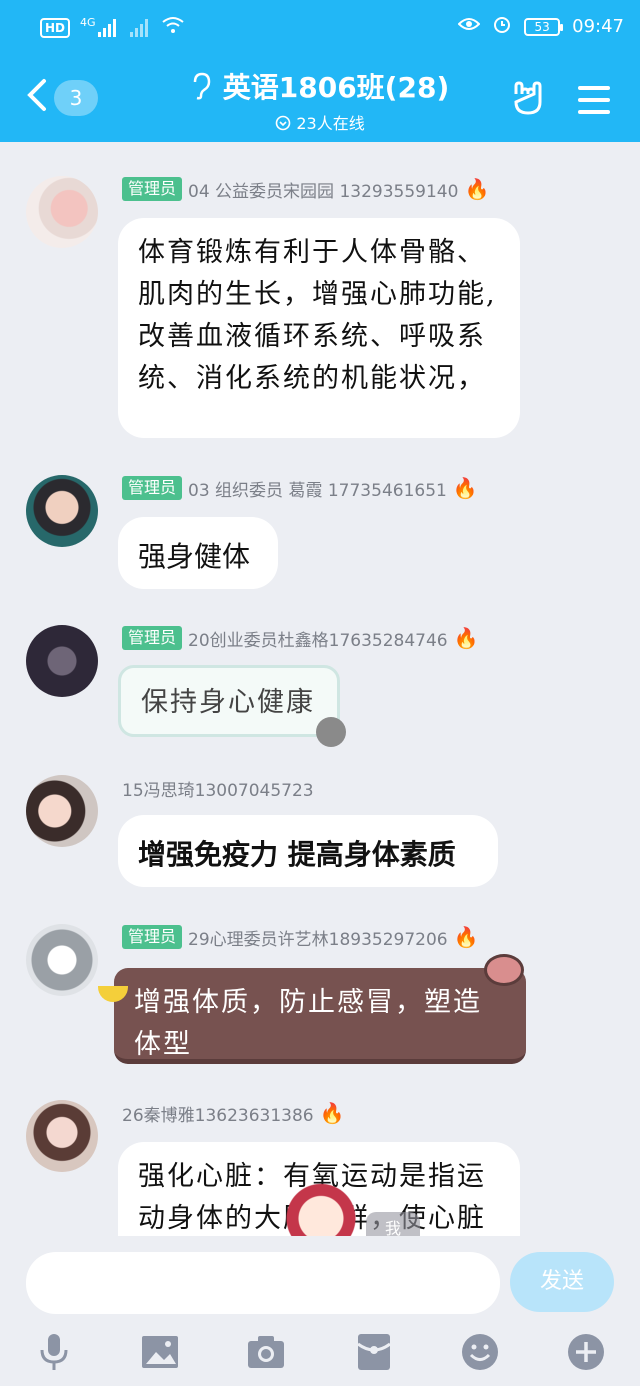 This screenshot has width=640, height=1386. I want to click on eye-icon, so click(469, 26).